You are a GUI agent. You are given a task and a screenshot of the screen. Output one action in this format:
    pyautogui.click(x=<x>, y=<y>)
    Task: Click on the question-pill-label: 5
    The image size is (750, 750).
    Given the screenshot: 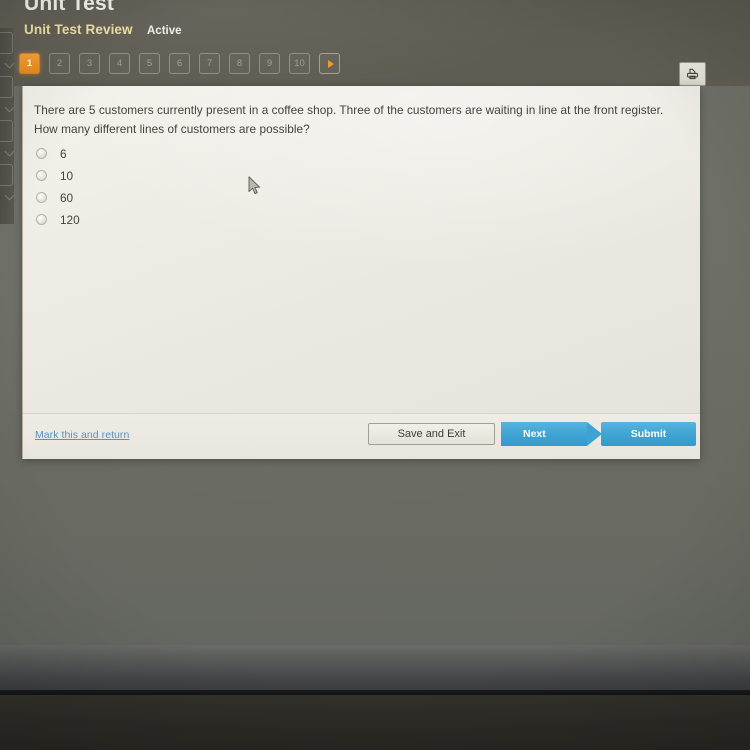 What is the action you would take?
    pyautogui.click(x=149, y=63)
    